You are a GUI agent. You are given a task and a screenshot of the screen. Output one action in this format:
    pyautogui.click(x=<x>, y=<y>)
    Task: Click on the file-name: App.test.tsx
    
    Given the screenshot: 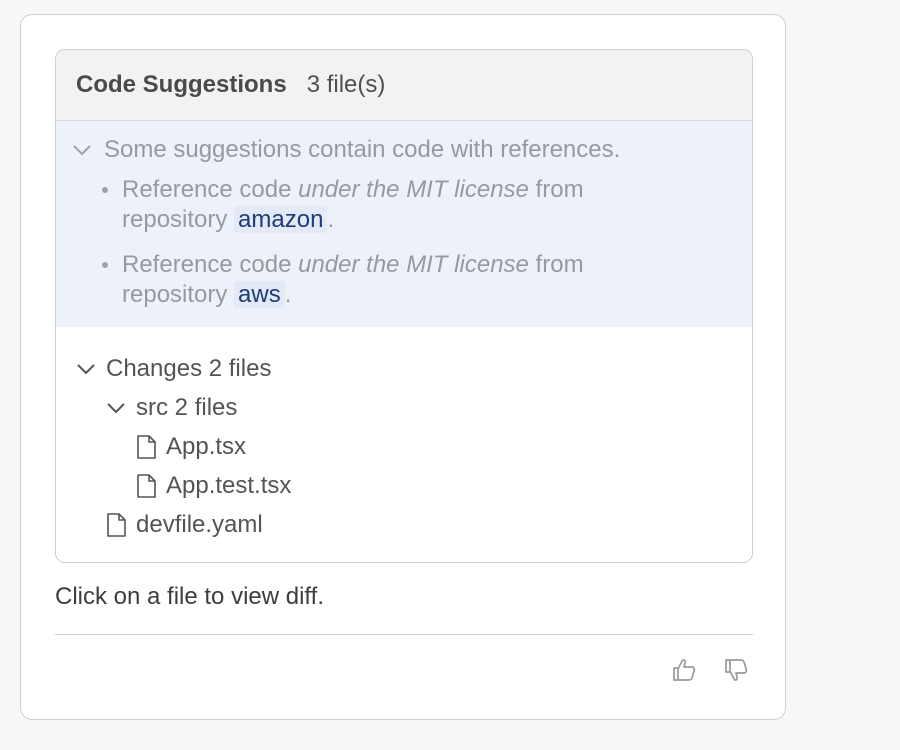 What is the action you would take?
    pyautogui.click(x=229, y=485)
    